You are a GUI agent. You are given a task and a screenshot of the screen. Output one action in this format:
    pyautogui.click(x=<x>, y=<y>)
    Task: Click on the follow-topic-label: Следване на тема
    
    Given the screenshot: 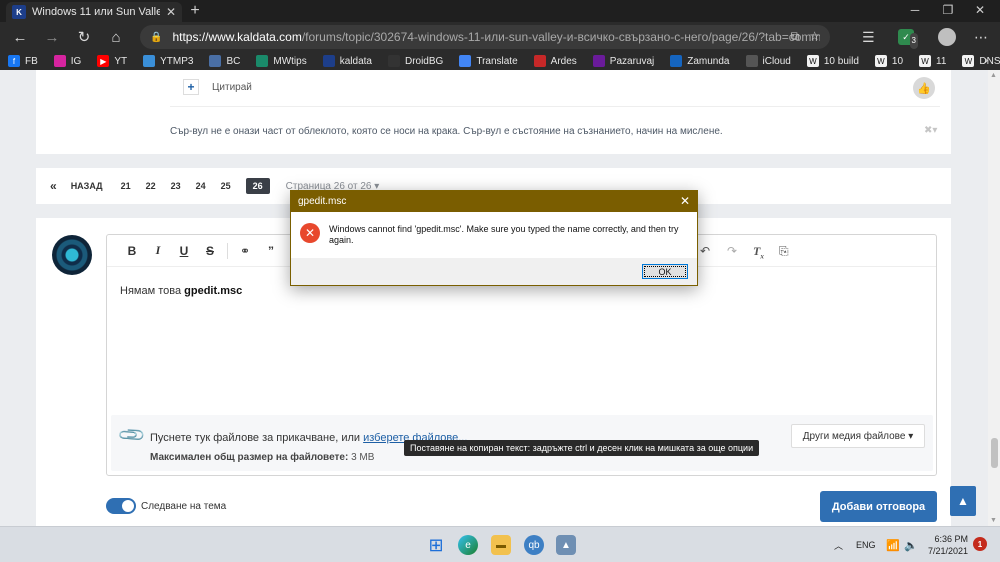 What is the action you would take?
    pyautogui.click(x=183, y=506)
    